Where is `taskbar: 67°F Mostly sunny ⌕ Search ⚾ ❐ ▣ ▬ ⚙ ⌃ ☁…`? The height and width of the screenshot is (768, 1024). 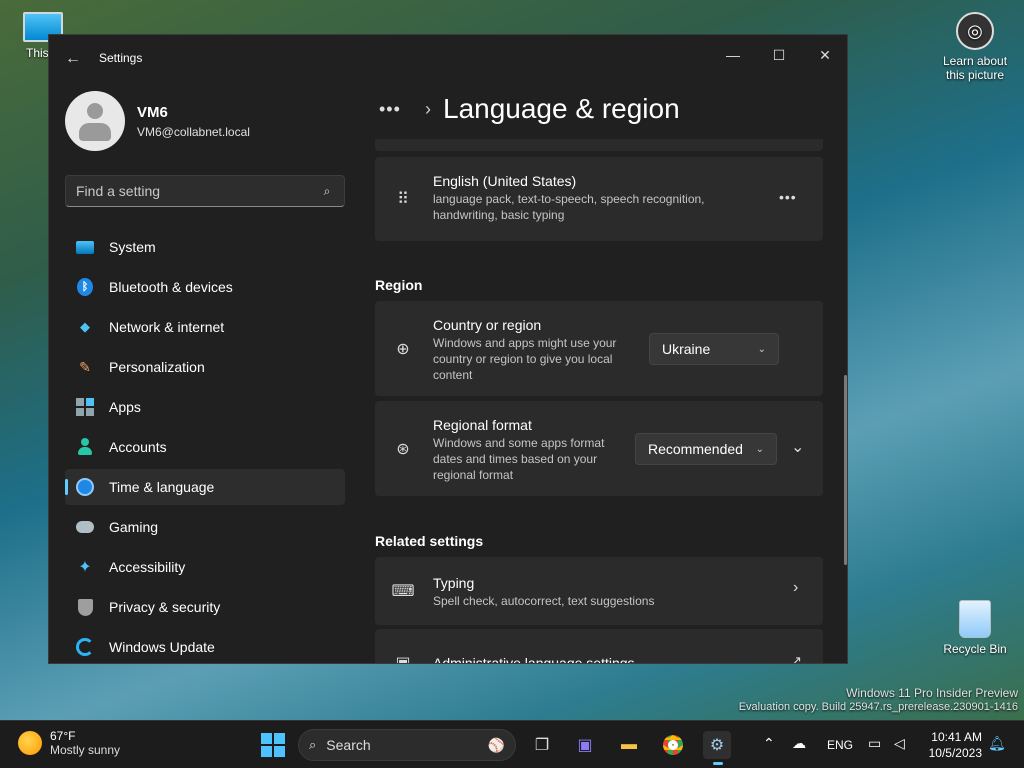 taskbar: 67°F Mostly sunny ⌕ Search ⚾ ❐ ▣ ▬ ⚙ ⌃ ☁… is located at coordinates (512, 744).